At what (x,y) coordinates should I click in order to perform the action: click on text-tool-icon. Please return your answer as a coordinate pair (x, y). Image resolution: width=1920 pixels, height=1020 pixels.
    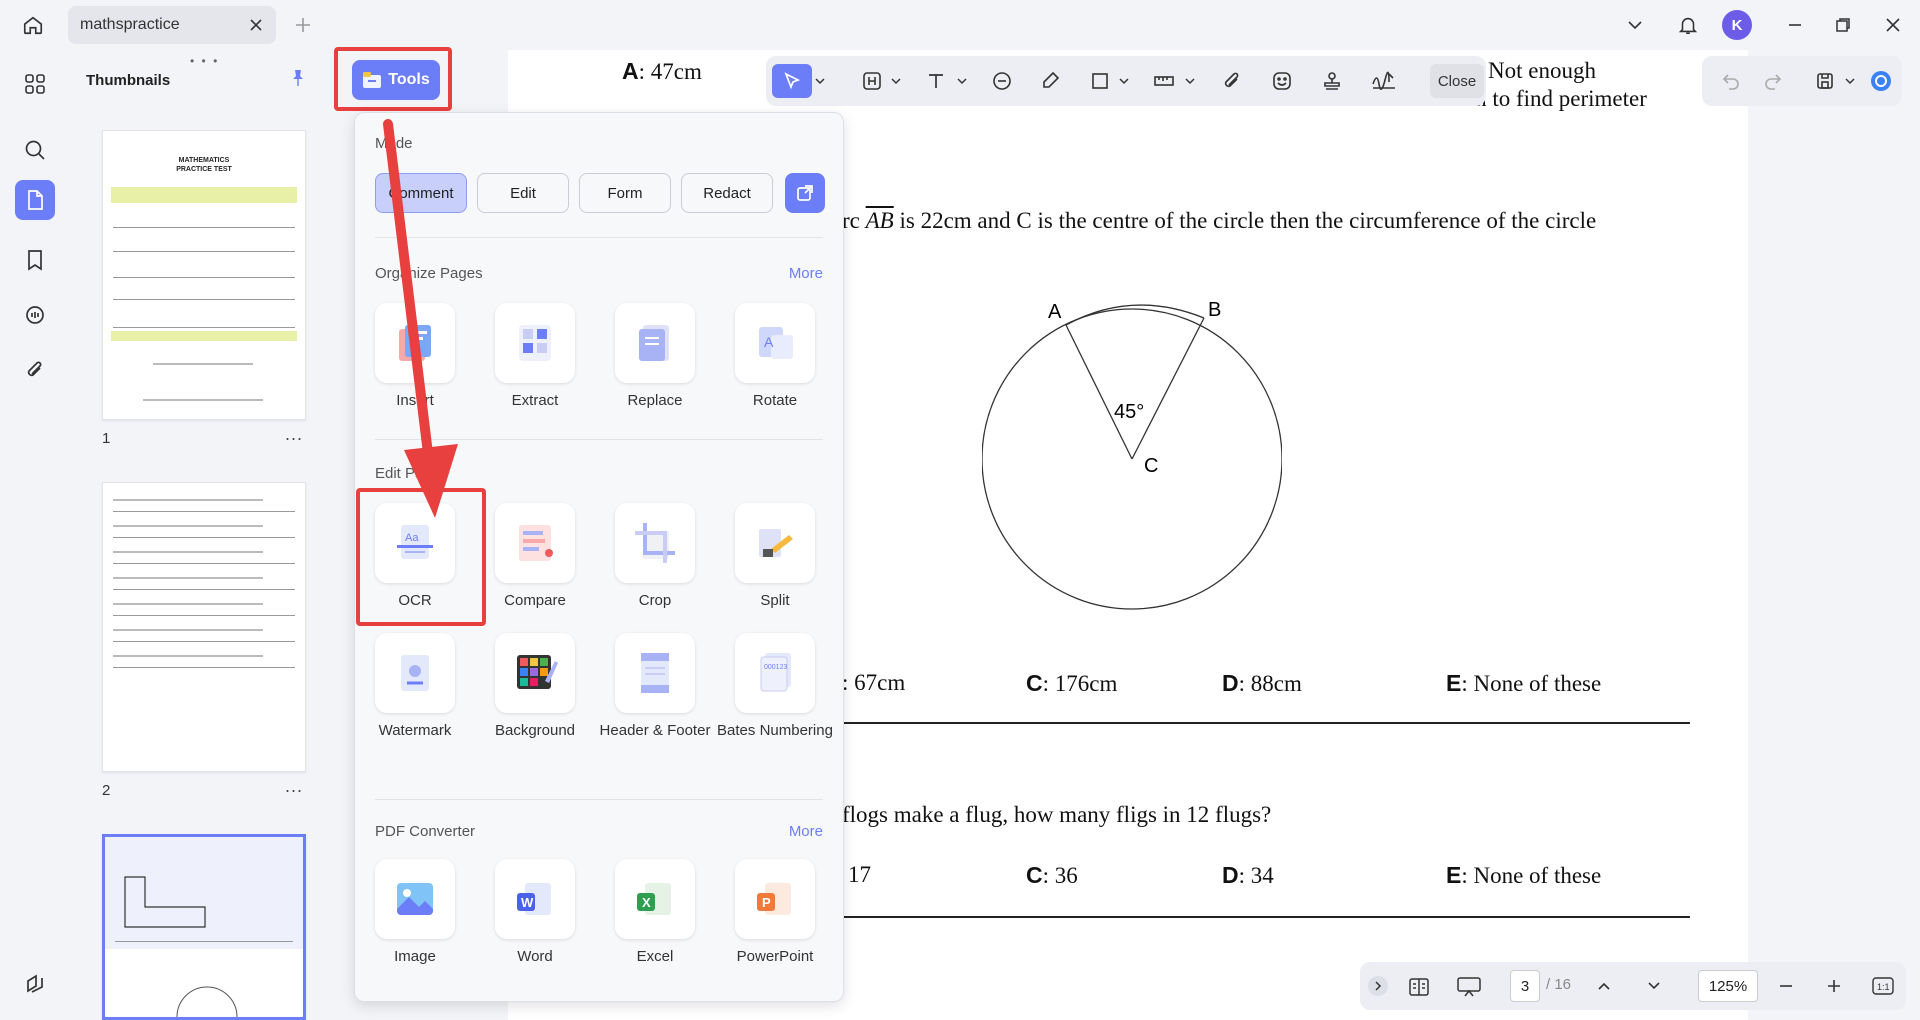
    Looking at the image, I should click on (936, 81).